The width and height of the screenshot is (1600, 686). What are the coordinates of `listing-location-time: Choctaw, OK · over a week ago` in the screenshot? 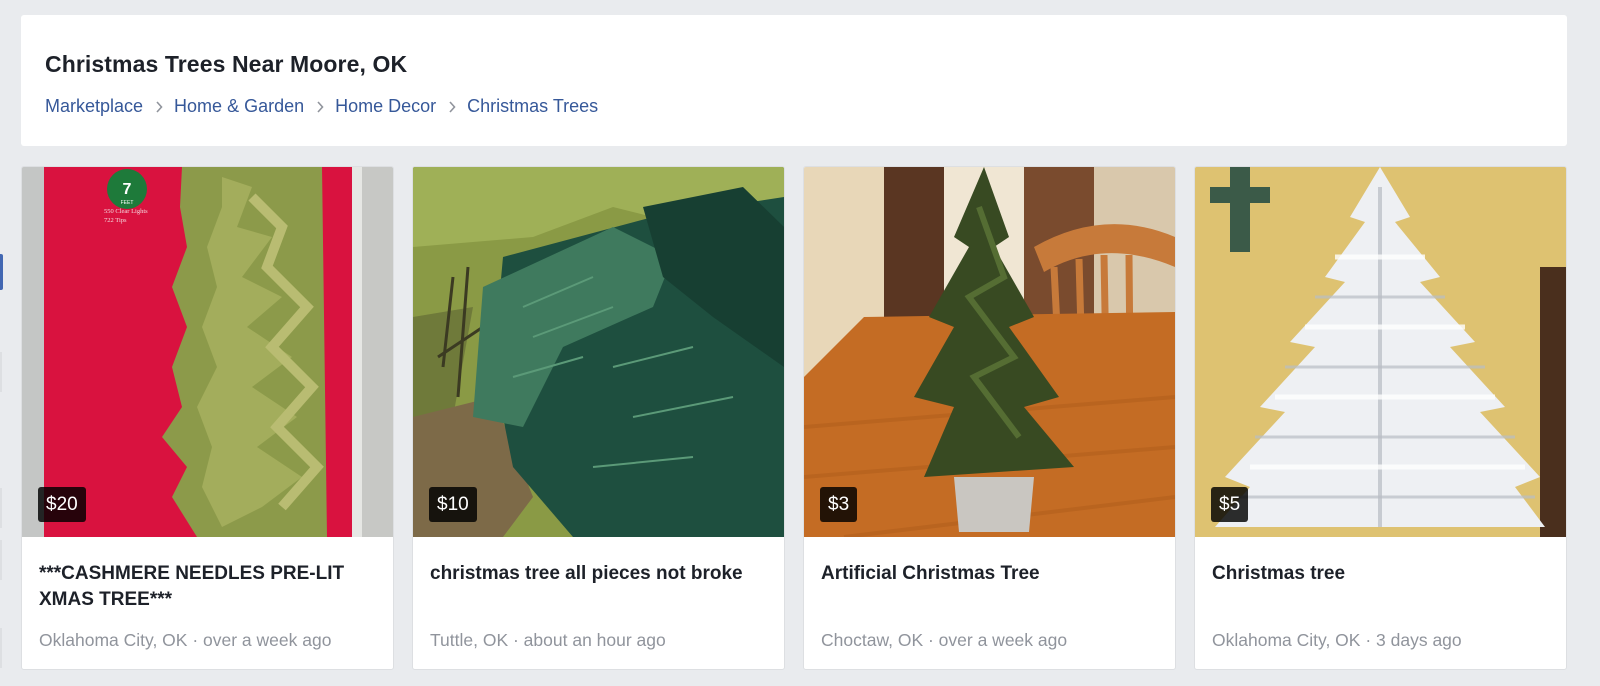 It's located at (944, 640).